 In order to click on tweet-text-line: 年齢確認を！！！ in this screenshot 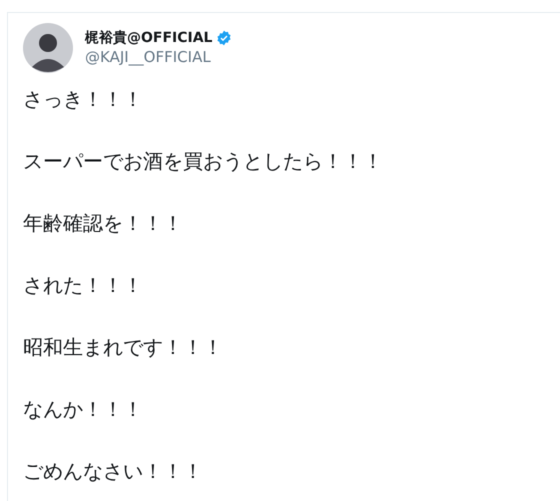, I will do `click(103, 223)`.